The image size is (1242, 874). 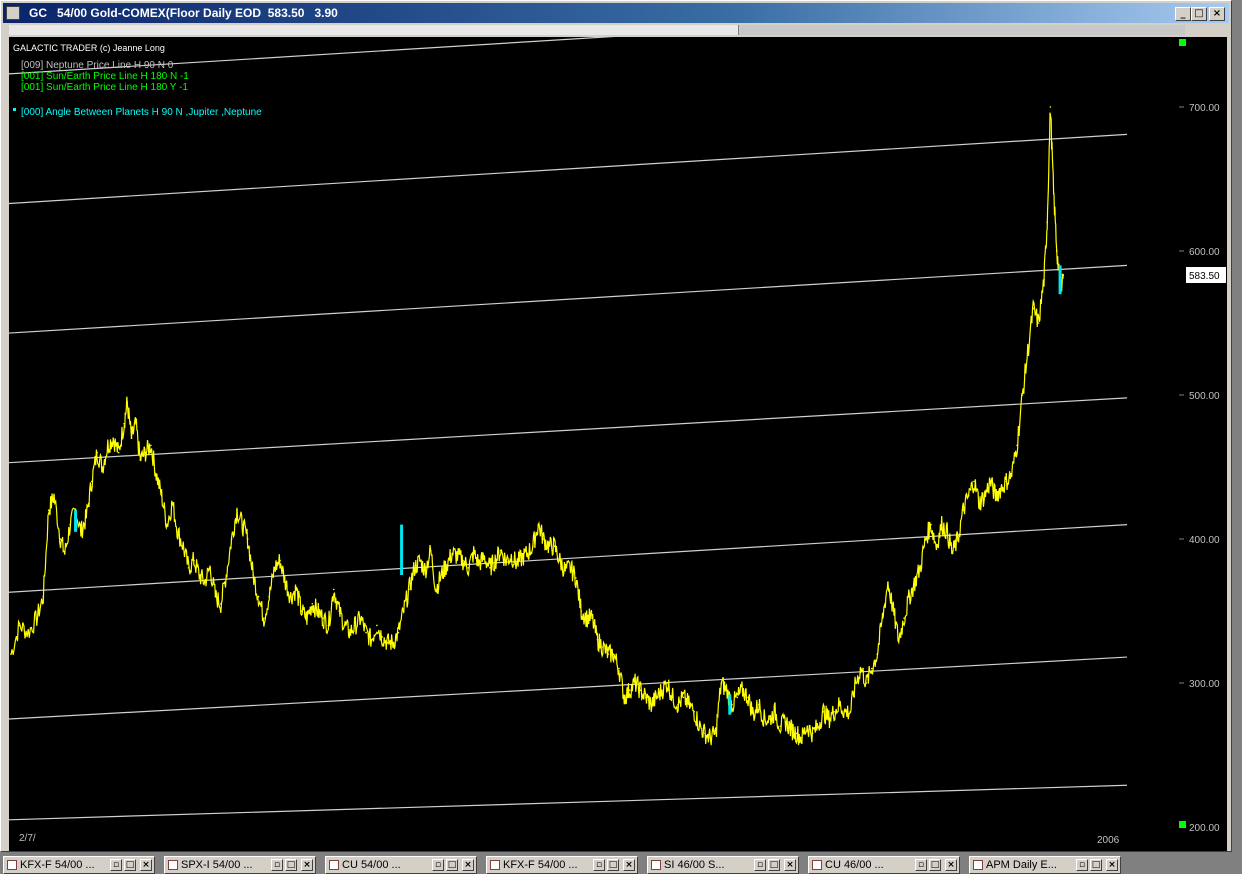 I want to click on minimize-icon: _, so click(x=1183, y=13).